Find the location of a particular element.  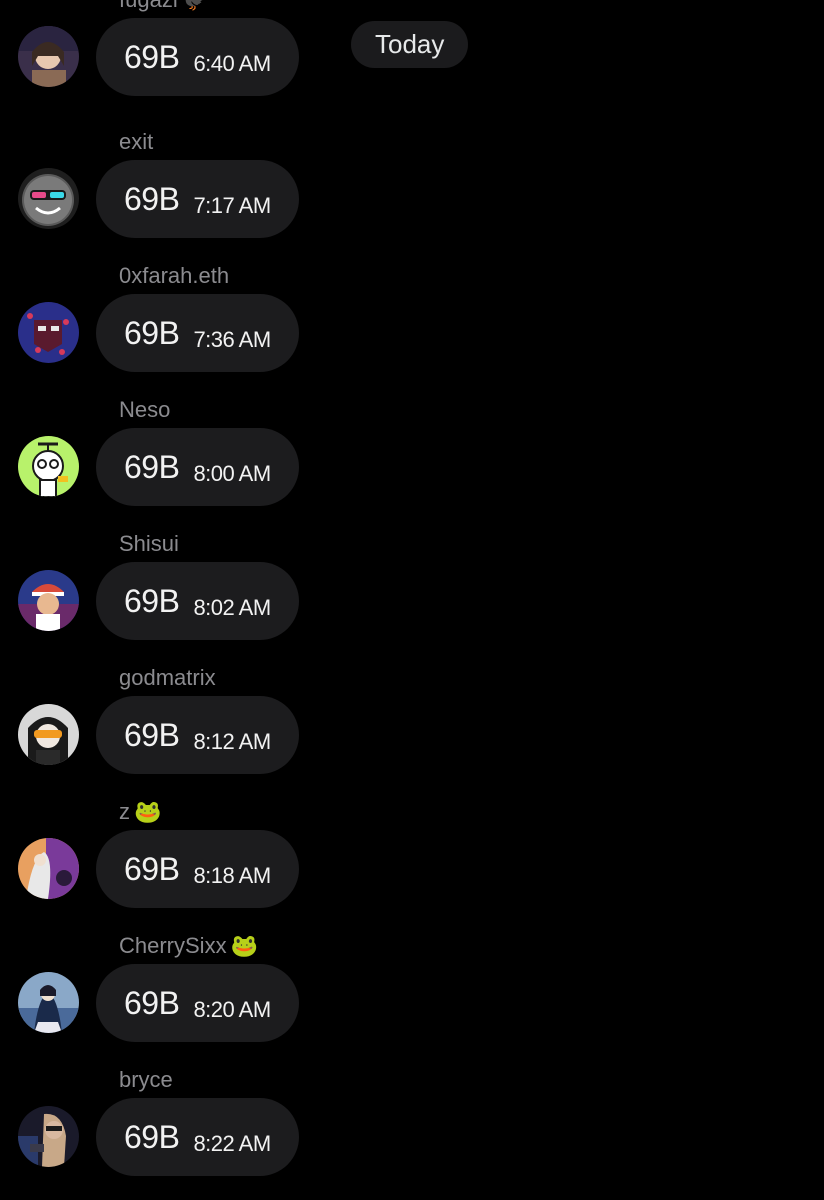

message-row: CherrySixx 🐸 69B 8:20 AM is located at coordinates (412, 999).